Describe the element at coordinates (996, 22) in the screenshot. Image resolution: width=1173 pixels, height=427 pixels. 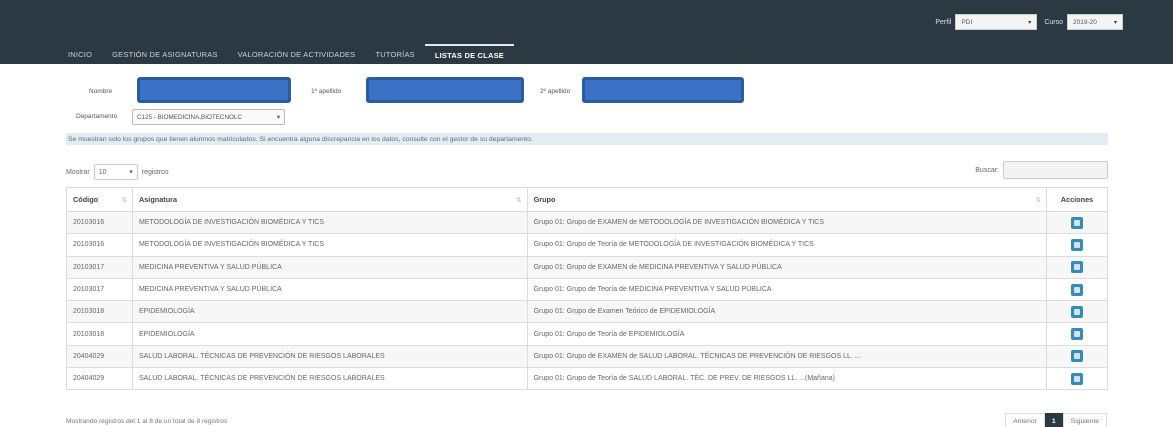
I see `perfil-select: PDI ▾` at that location.